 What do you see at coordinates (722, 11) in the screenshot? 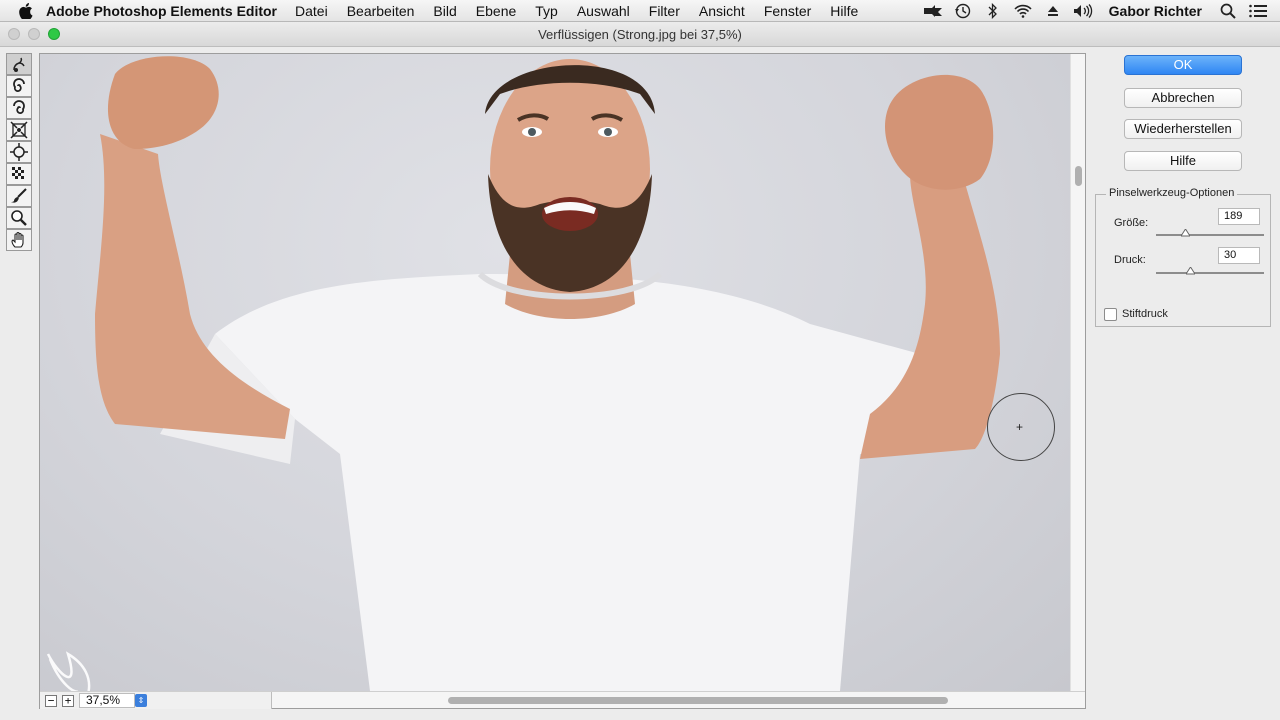
I see `menu-ansicht: Ansicht` at bounding box center [722, 11].